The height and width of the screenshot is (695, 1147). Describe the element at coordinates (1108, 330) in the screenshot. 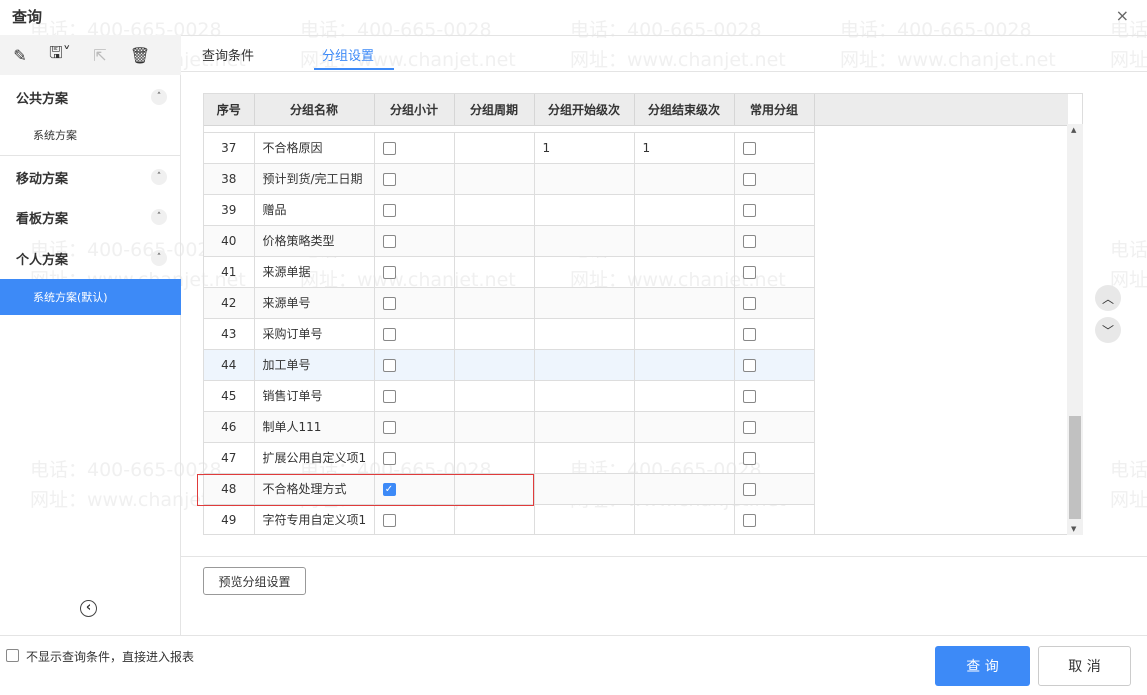

I see `move-down-button: ﹀` at that location.